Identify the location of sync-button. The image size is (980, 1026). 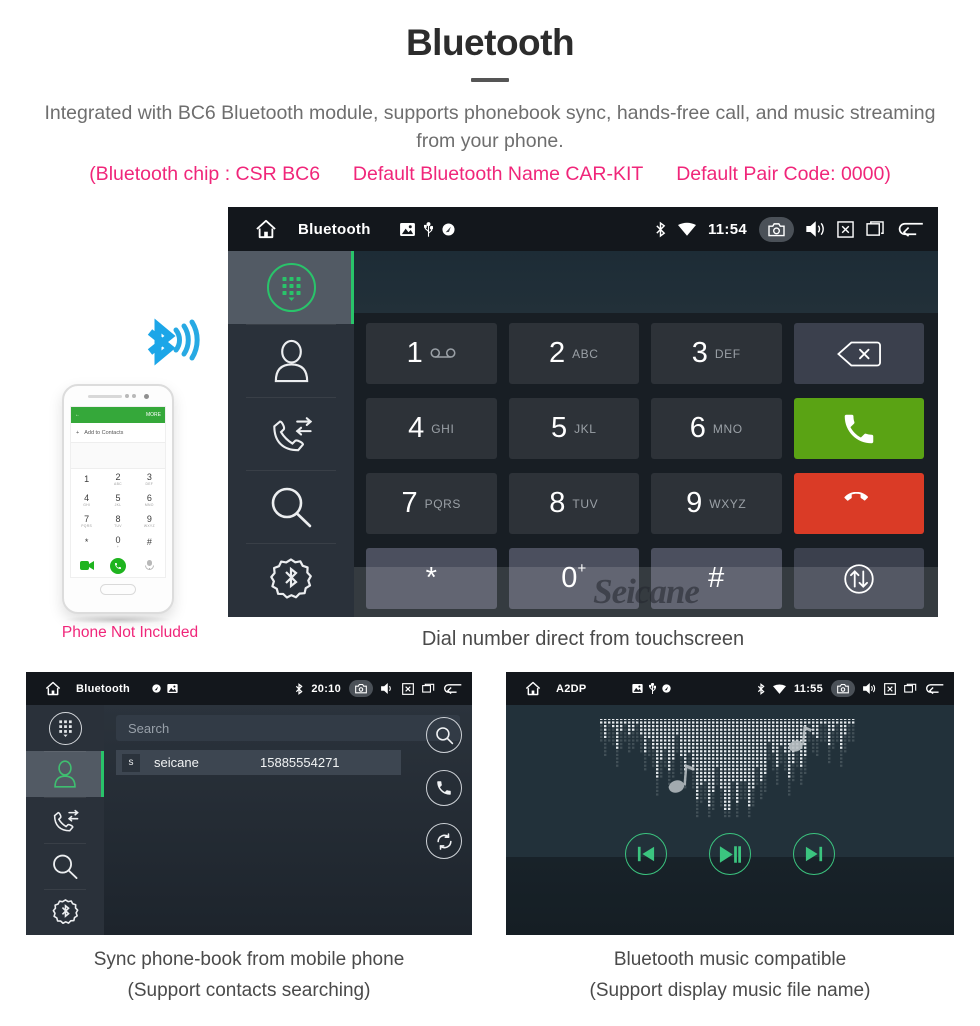
(444, 841).